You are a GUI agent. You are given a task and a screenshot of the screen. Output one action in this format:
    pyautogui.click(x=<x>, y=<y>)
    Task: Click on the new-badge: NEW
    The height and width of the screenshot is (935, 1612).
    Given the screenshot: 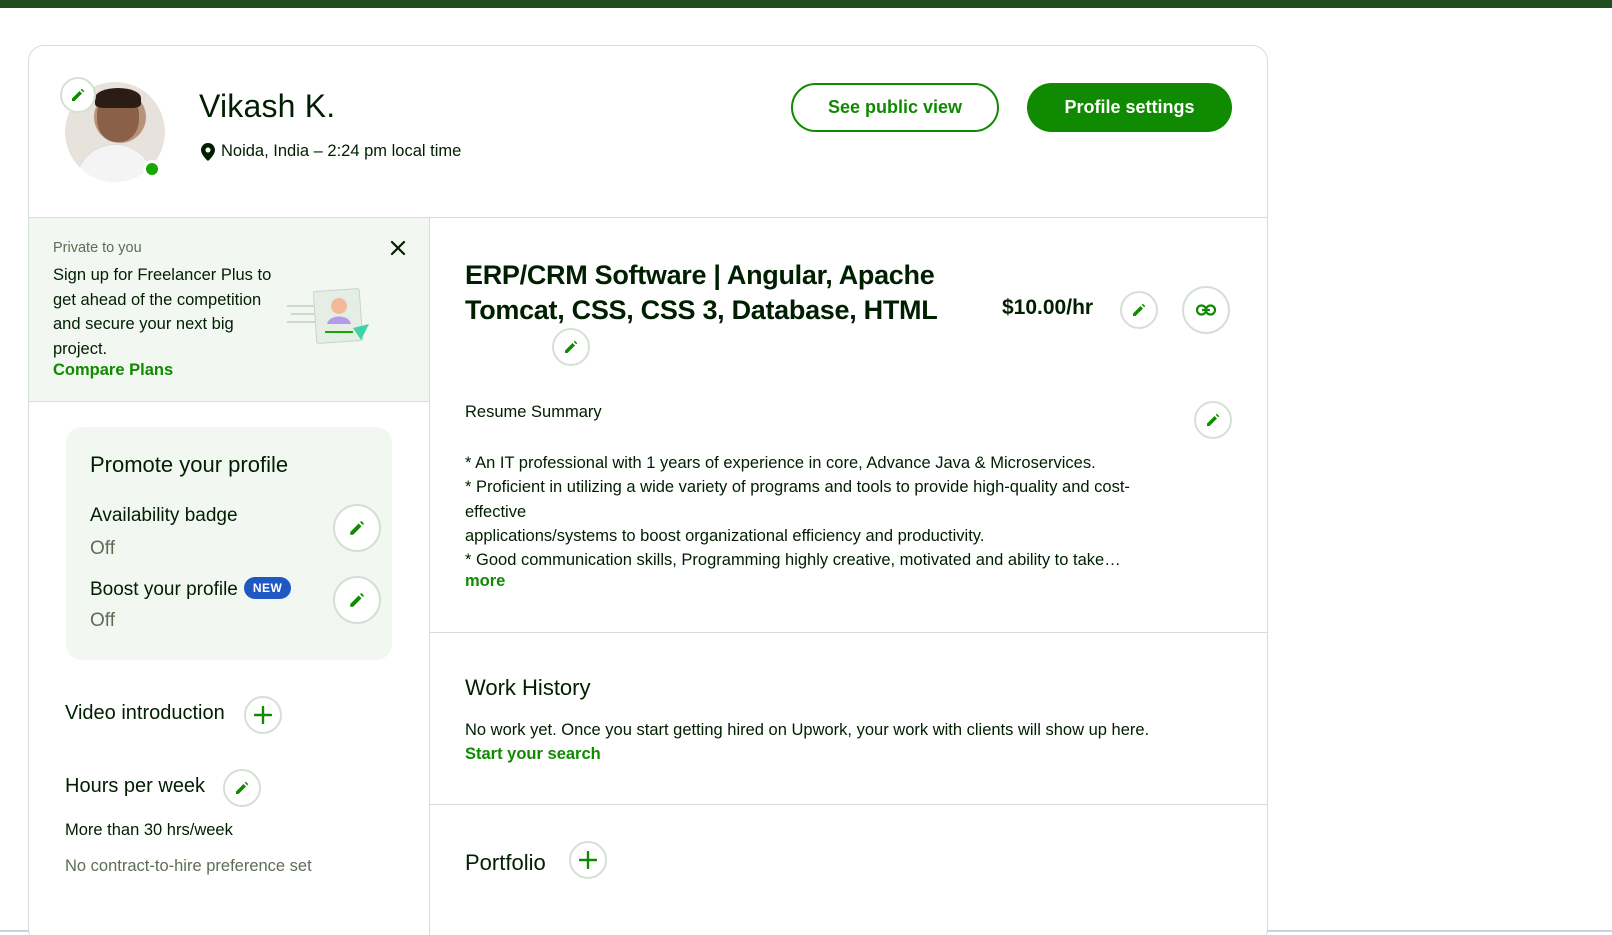 What is the action you would take?
    pyautogui.click(x=267, y=588)
    